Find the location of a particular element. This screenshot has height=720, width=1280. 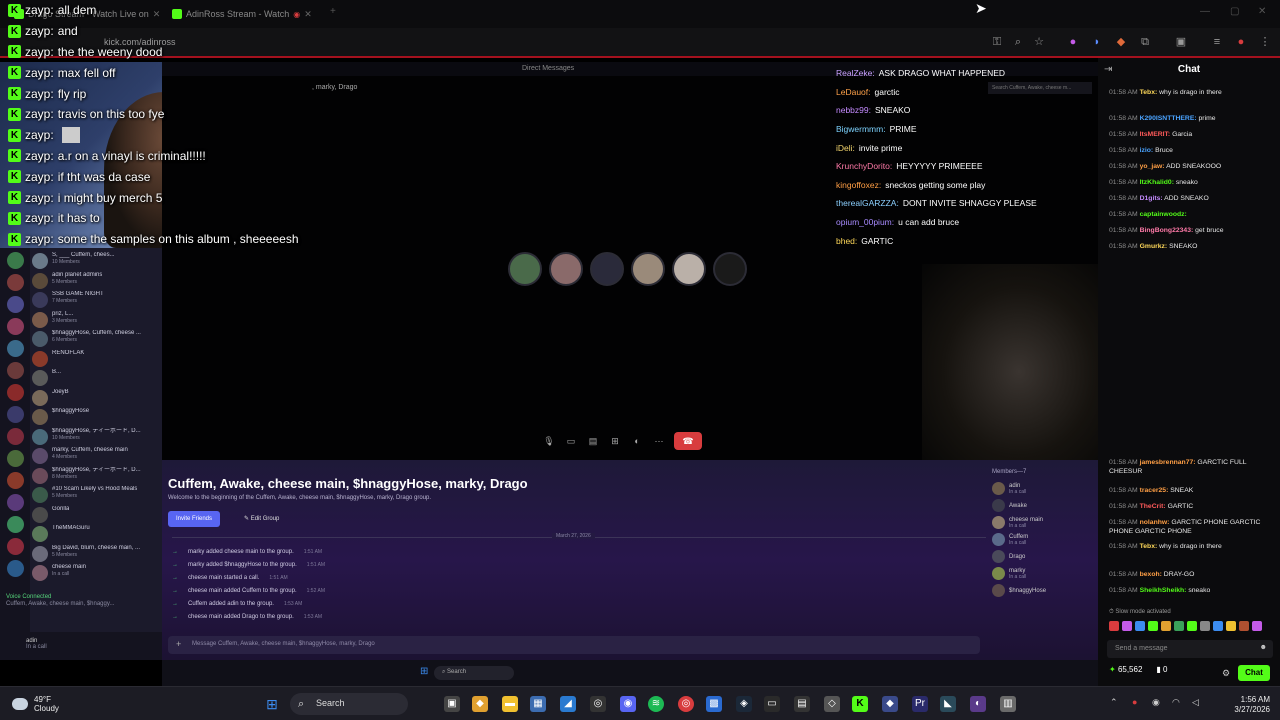

extension-icon: ● is located at coordinates (1073, 42).